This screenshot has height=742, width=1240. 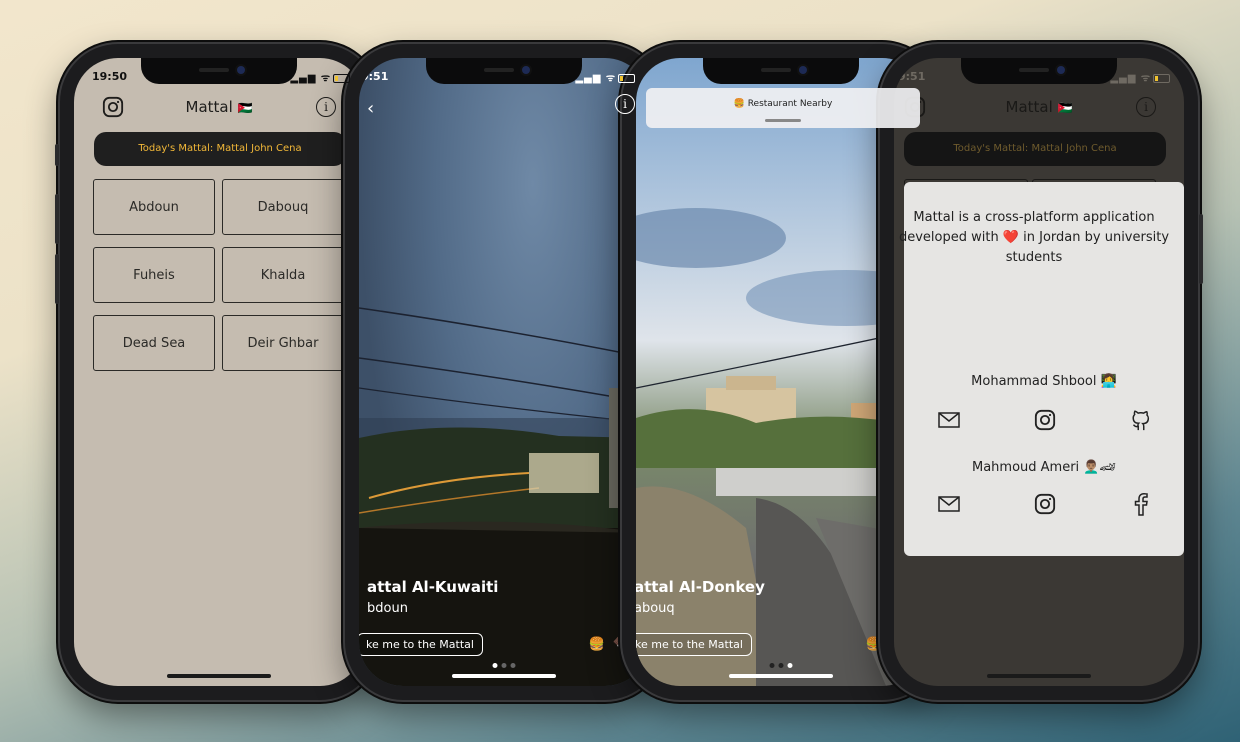 What do you see at coordinates (154, 275) in the screenshot?
I see `region-button-fuheis: Fuheis` at bounding box center [154, 275].